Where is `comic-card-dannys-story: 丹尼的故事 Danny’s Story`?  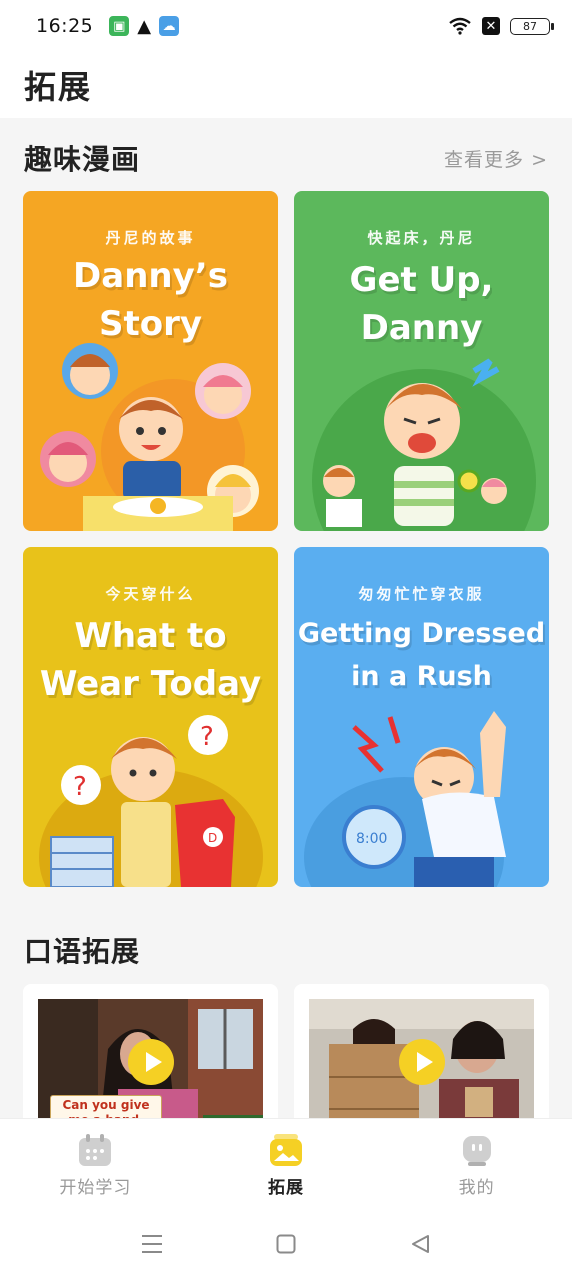 comic-card-dannys-story: 丹尼的故事 Danny’s Story is located at coordinates (150, 361).